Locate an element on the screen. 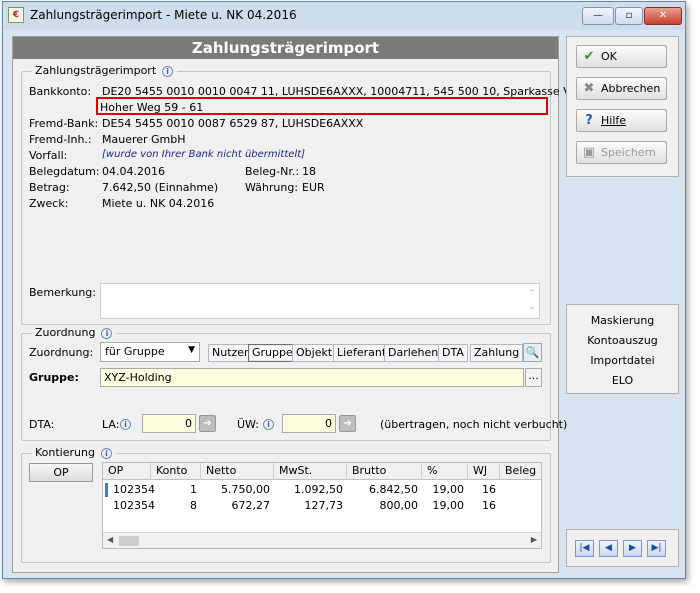 The width and height of the screenshot is (700, 593). tab-lieferant: Lieferant is located at coordinates (362, 353).